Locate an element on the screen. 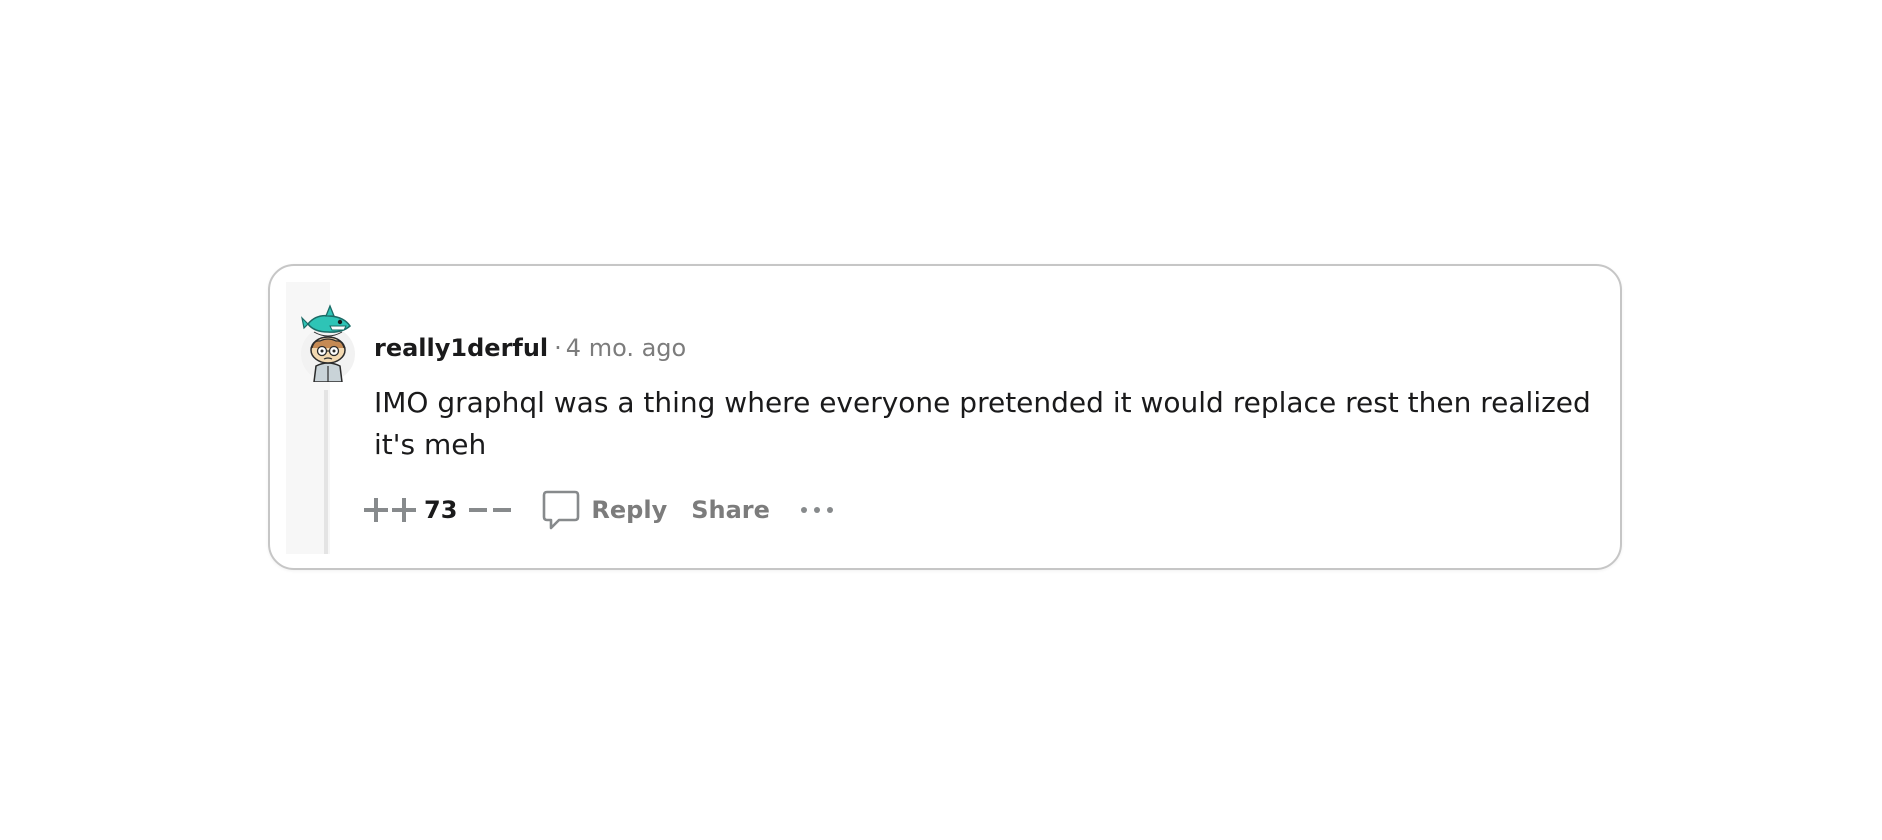 This screenshot has width=1882, height=840. downvote-button is located at coordinates (492, 510).